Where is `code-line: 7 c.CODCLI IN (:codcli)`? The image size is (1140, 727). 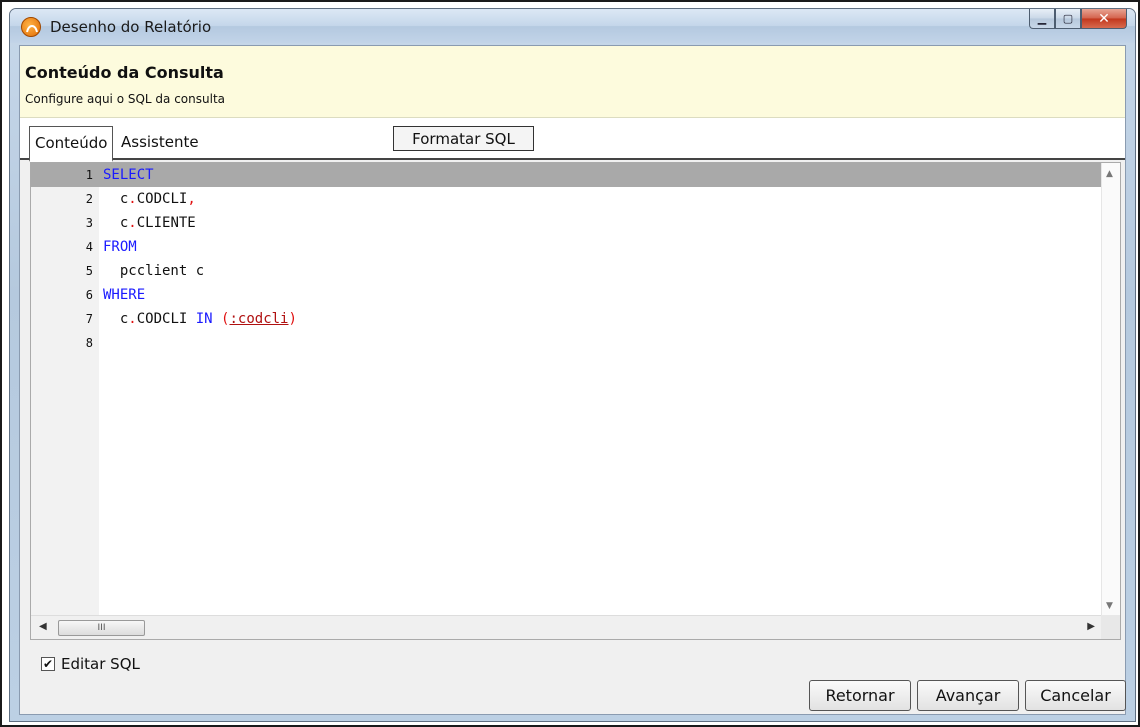 code-line: 7 c.CODCLI IN (:codcli) is located at coordinates (567, 319).